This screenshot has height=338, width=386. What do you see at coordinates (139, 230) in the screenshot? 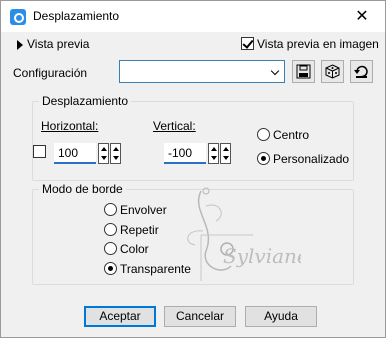
I see `repeat-radio-label: Repetir` at bounding box center [139, 230].